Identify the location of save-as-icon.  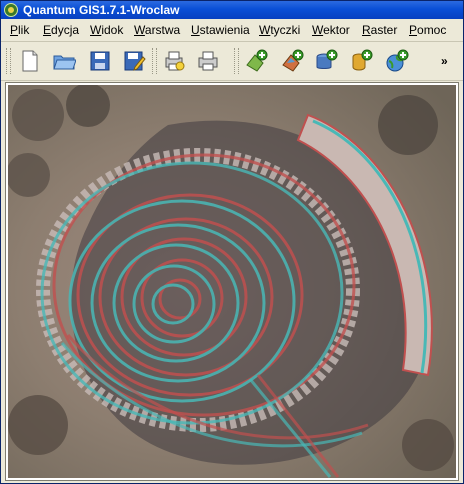
(134, 61).